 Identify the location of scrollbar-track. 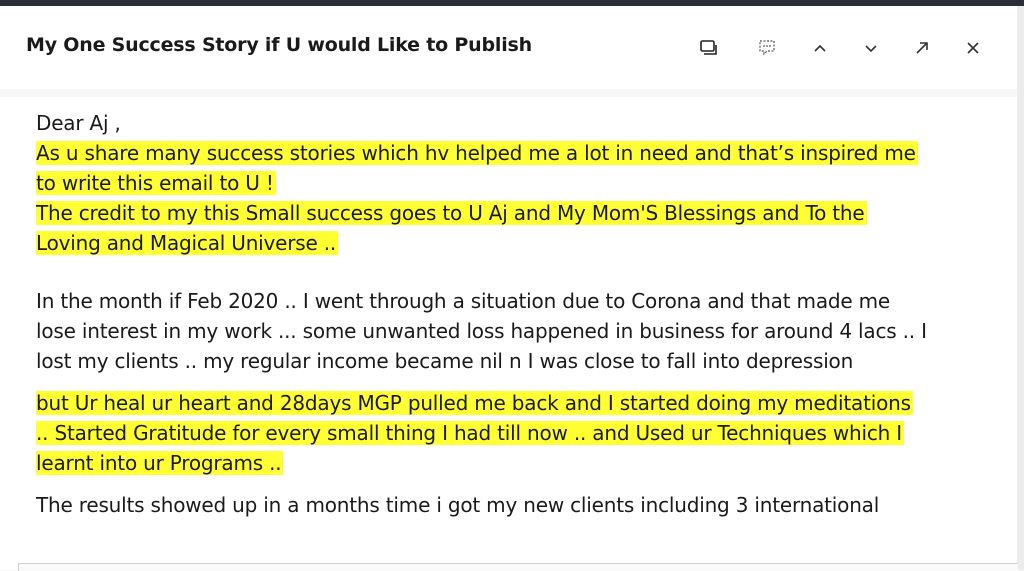
(1020, 288).